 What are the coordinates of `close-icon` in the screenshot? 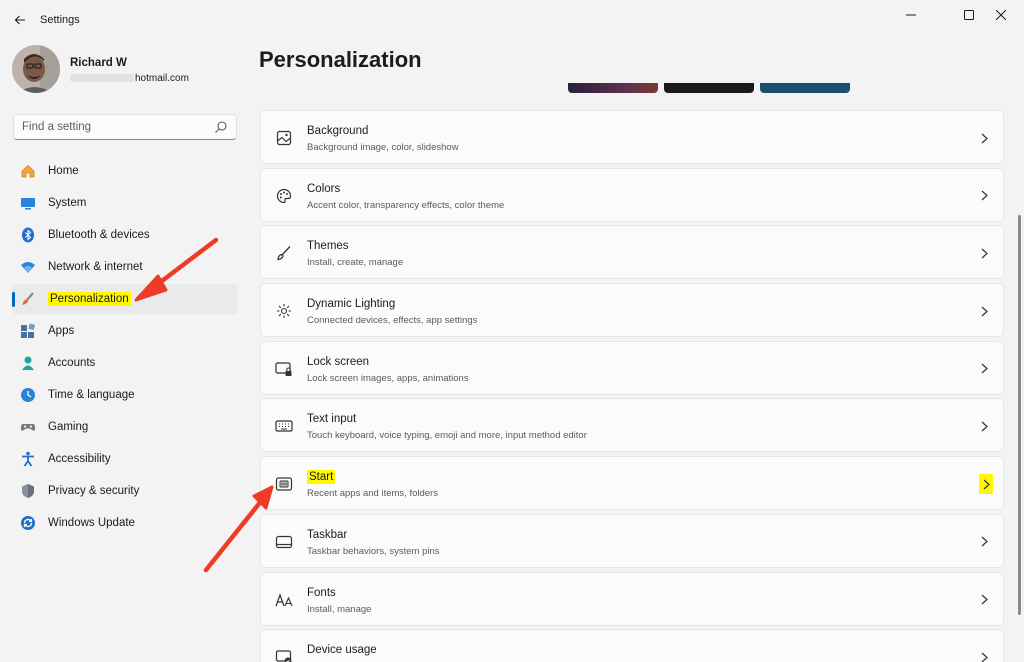 It's located at (1001, 15).